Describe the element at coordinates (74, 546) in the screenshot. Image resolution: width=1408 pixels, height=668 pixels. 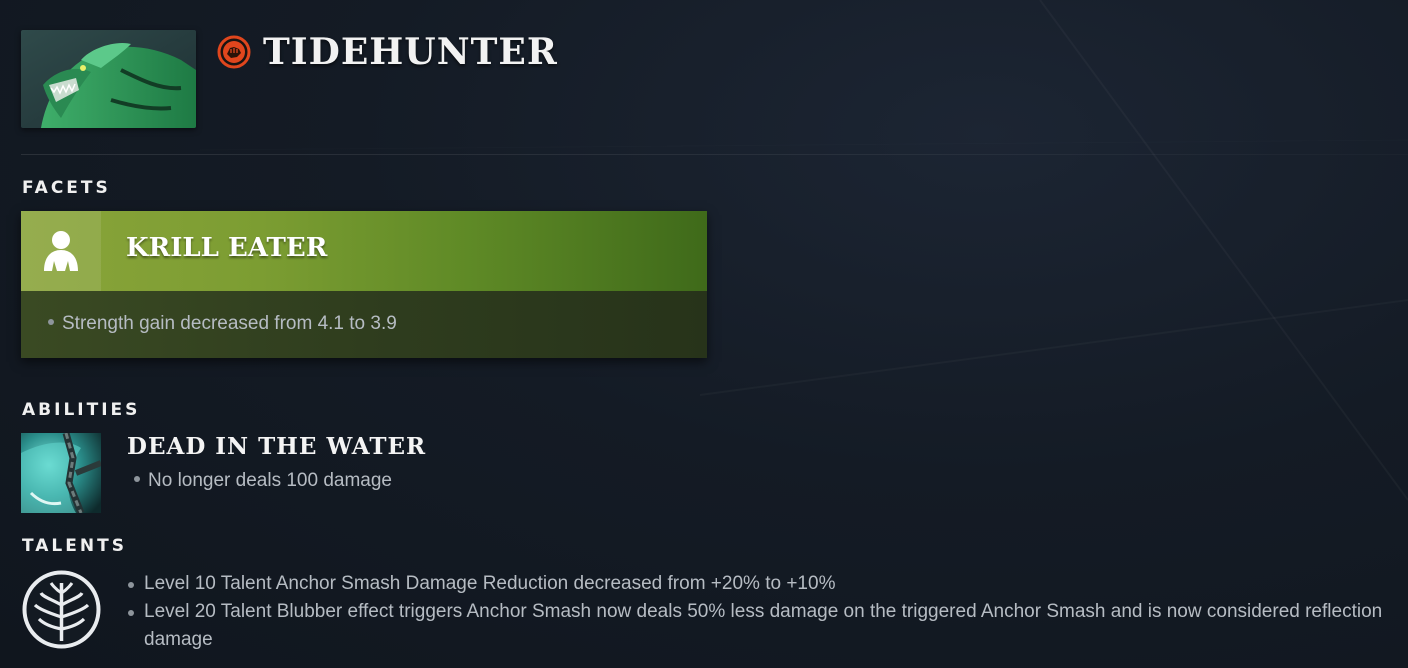
I see `talents-section-title: TALENTS` at that location.